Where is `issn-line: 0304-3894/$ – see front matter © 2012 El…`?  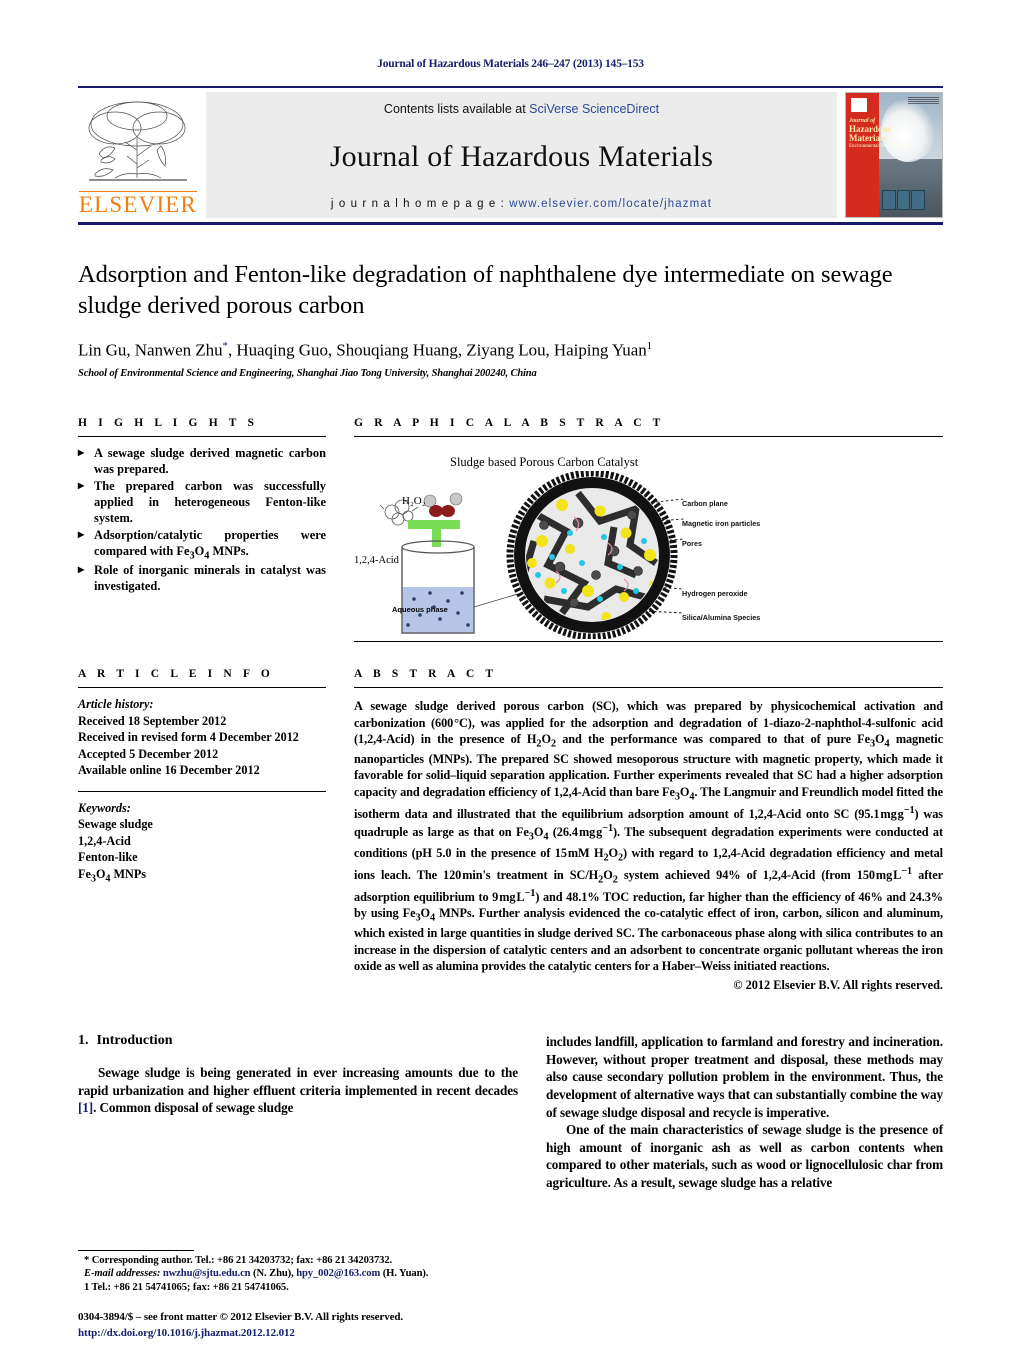
issn-line: 0304-3894/$ – see front matter © 2012 El… is located at coordinates (241, 1317).